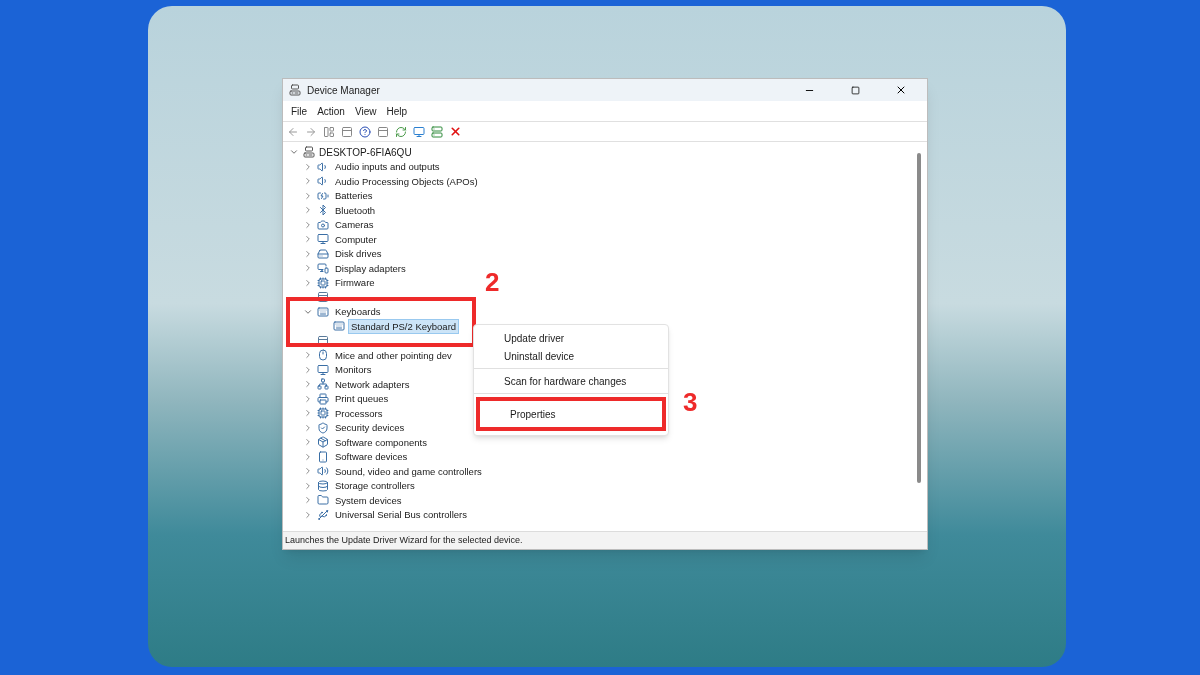 Image resolution: width=1200 pixels, height=675 pixels. What do you see at coordinates (293, 131) in the screenshot?
I see `back-icon` at bounding box center [293, 131].